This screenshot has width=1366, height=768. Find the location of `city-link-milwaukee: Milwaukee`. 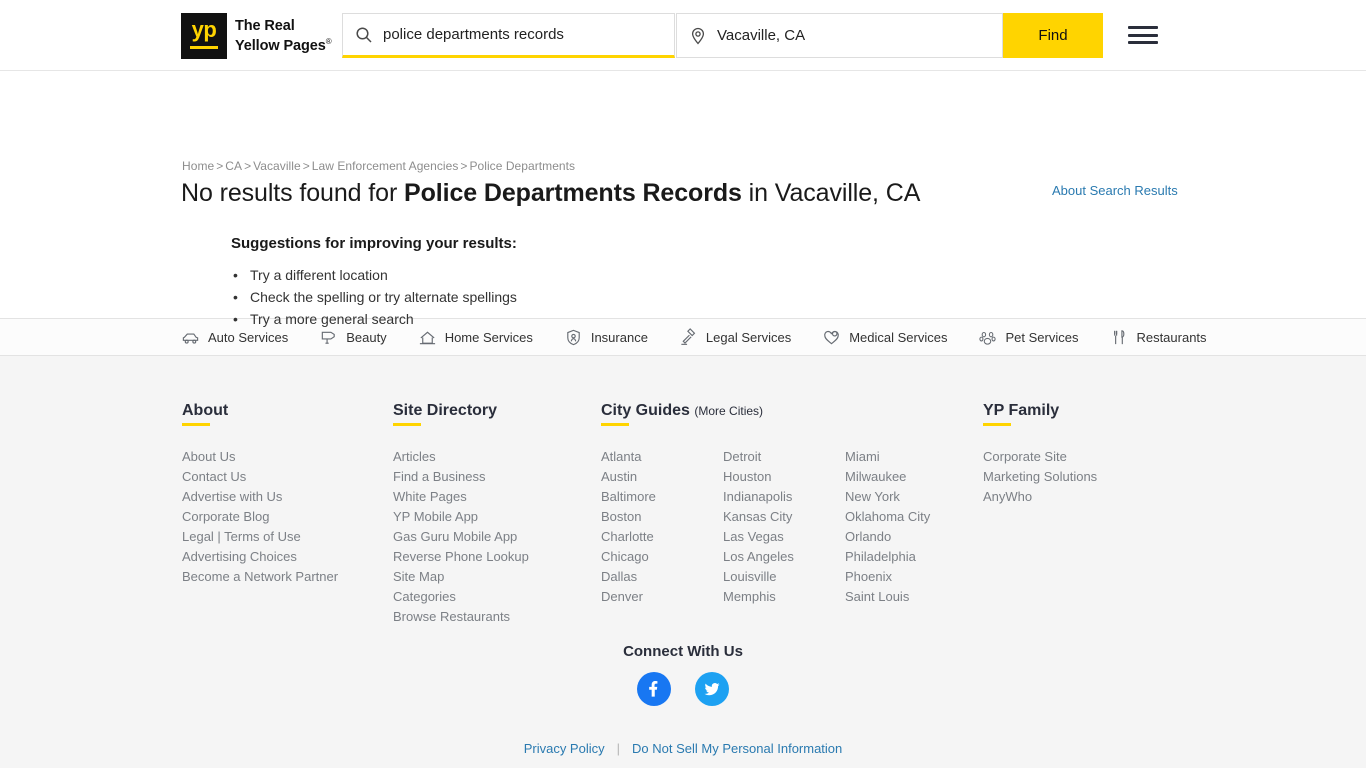

city-link-milwaukee: Milwaukee is located at coordinates (875, 476).